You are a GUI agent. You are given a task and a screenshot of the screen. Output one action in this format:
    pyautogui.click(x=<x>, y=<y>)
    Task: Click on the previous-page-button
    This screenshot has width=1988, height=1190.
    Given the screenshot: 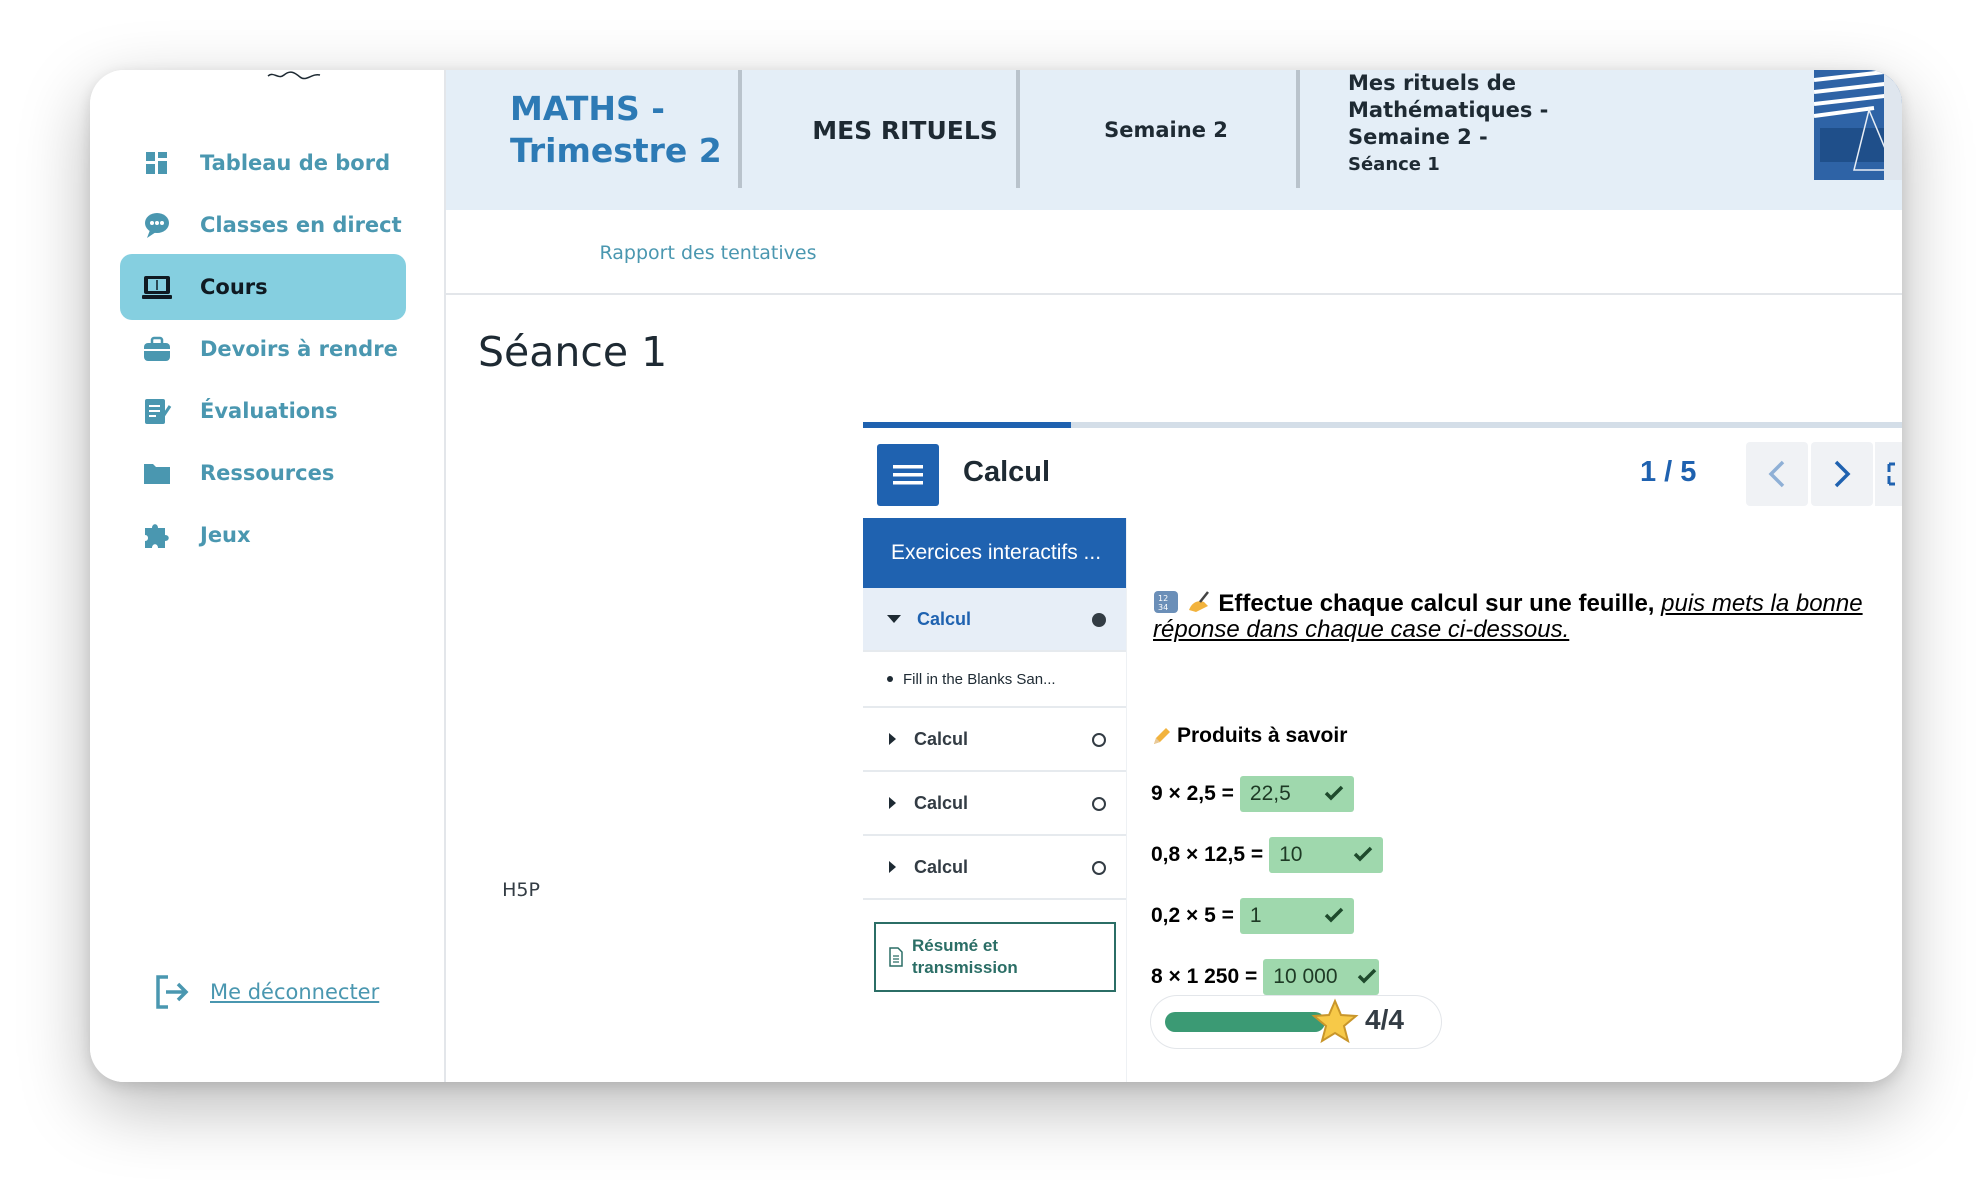 What is the action you would take?
    pyautogui.click(x=1777, y=474)
    